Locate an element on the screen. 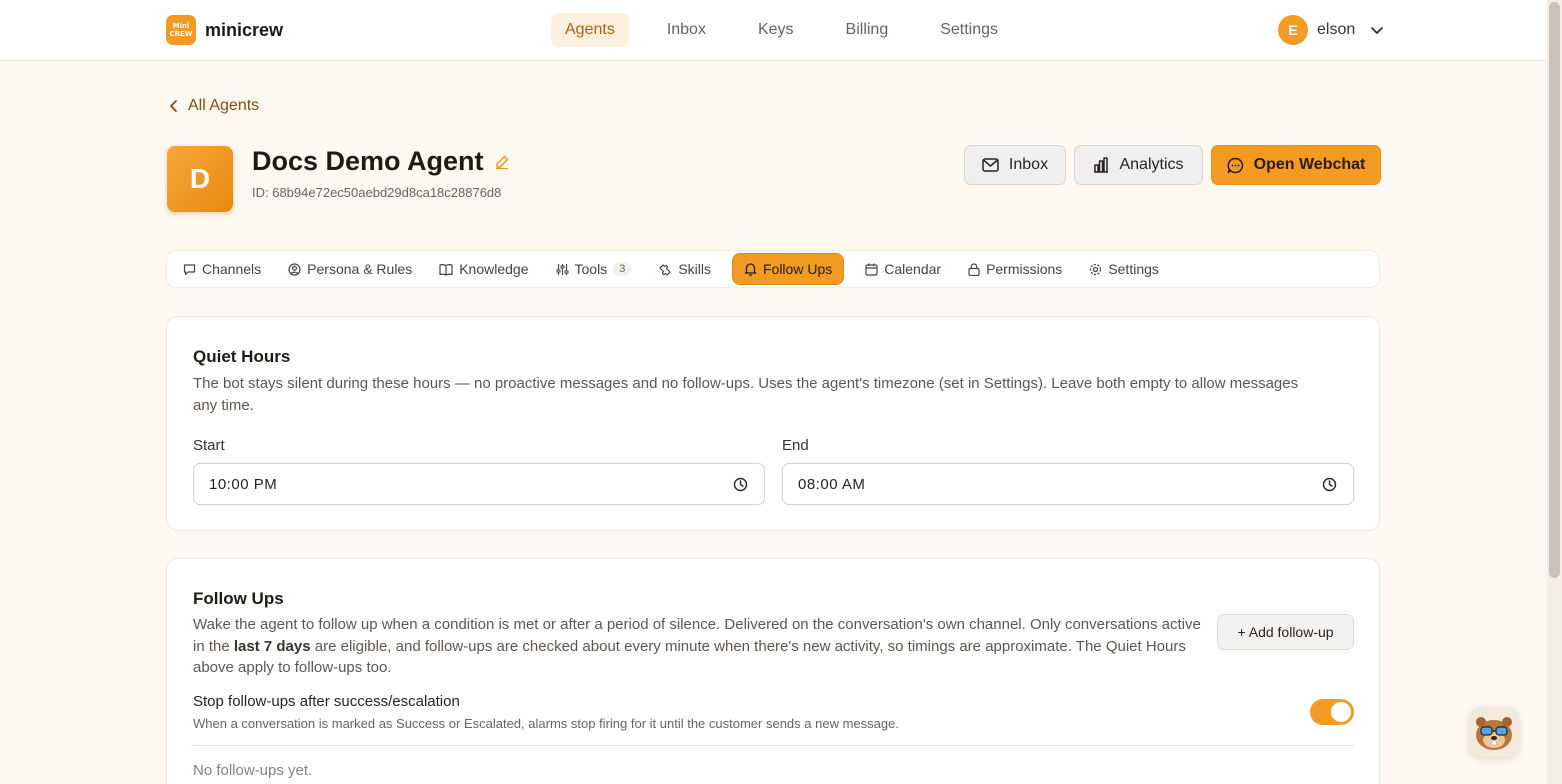  tab-label: Knowledge is located at coordinates (494, 269).